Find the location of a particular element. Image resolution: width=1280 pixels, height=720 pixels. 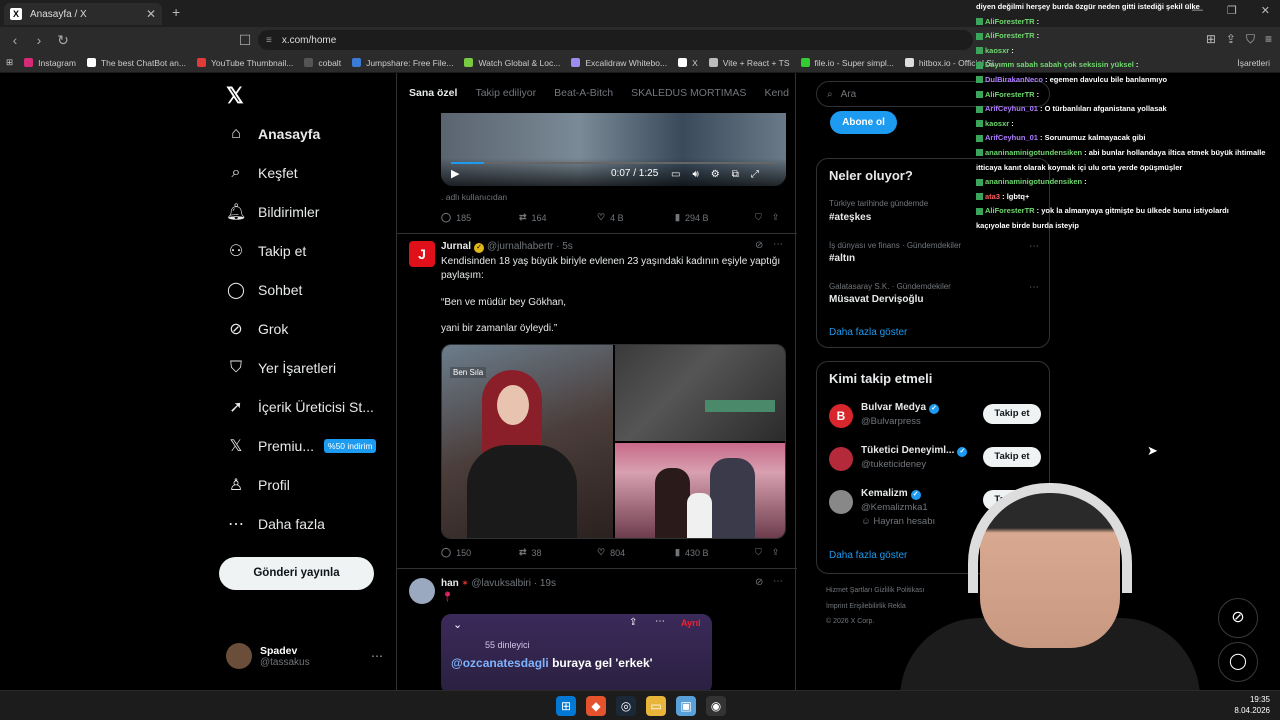

nav-grok: ⊘ Grok is located at coordinates (257, 329).